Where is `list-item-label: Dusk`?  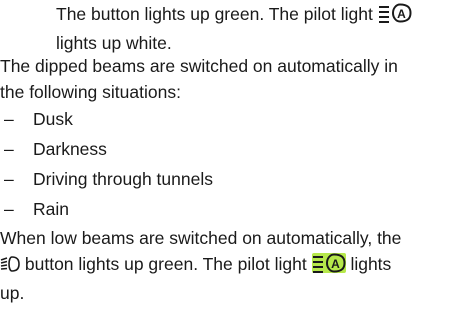 list-item-label: Dusk is located at coordinates (53, 119).